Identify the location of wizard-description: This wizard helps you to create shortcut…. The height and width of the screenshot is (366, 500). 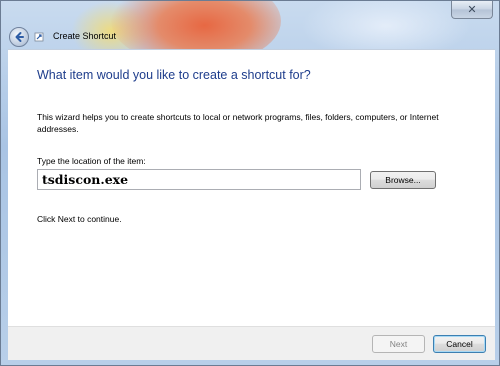
(238, 123).